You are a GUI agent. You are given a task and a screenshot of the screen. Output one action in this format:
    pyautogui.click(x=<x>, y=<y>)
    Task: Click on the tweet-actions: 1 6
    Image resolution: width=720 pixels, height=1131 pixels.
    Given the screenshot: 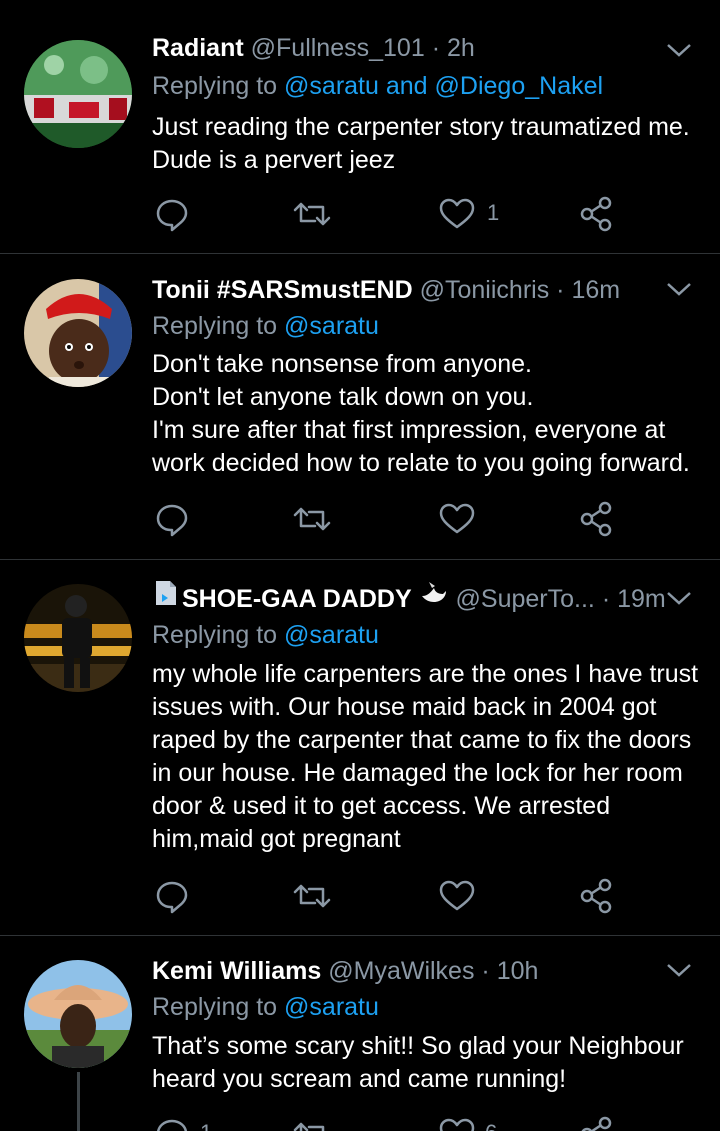 What is the action you would take?
    pyautogui.click(x=392, y=1122)
    